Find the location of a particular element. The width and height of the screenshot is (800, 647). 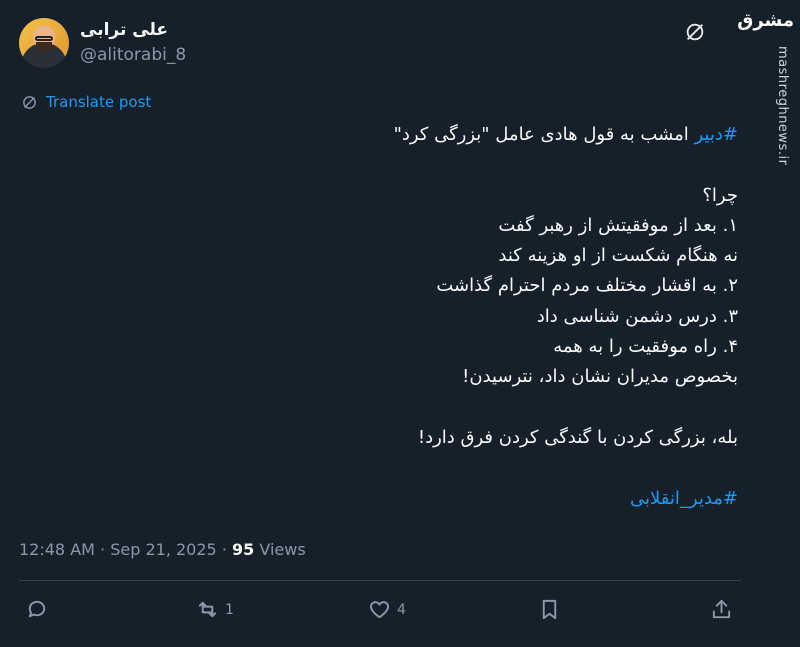

like-count: 4 is located at coordinates (401, 609).